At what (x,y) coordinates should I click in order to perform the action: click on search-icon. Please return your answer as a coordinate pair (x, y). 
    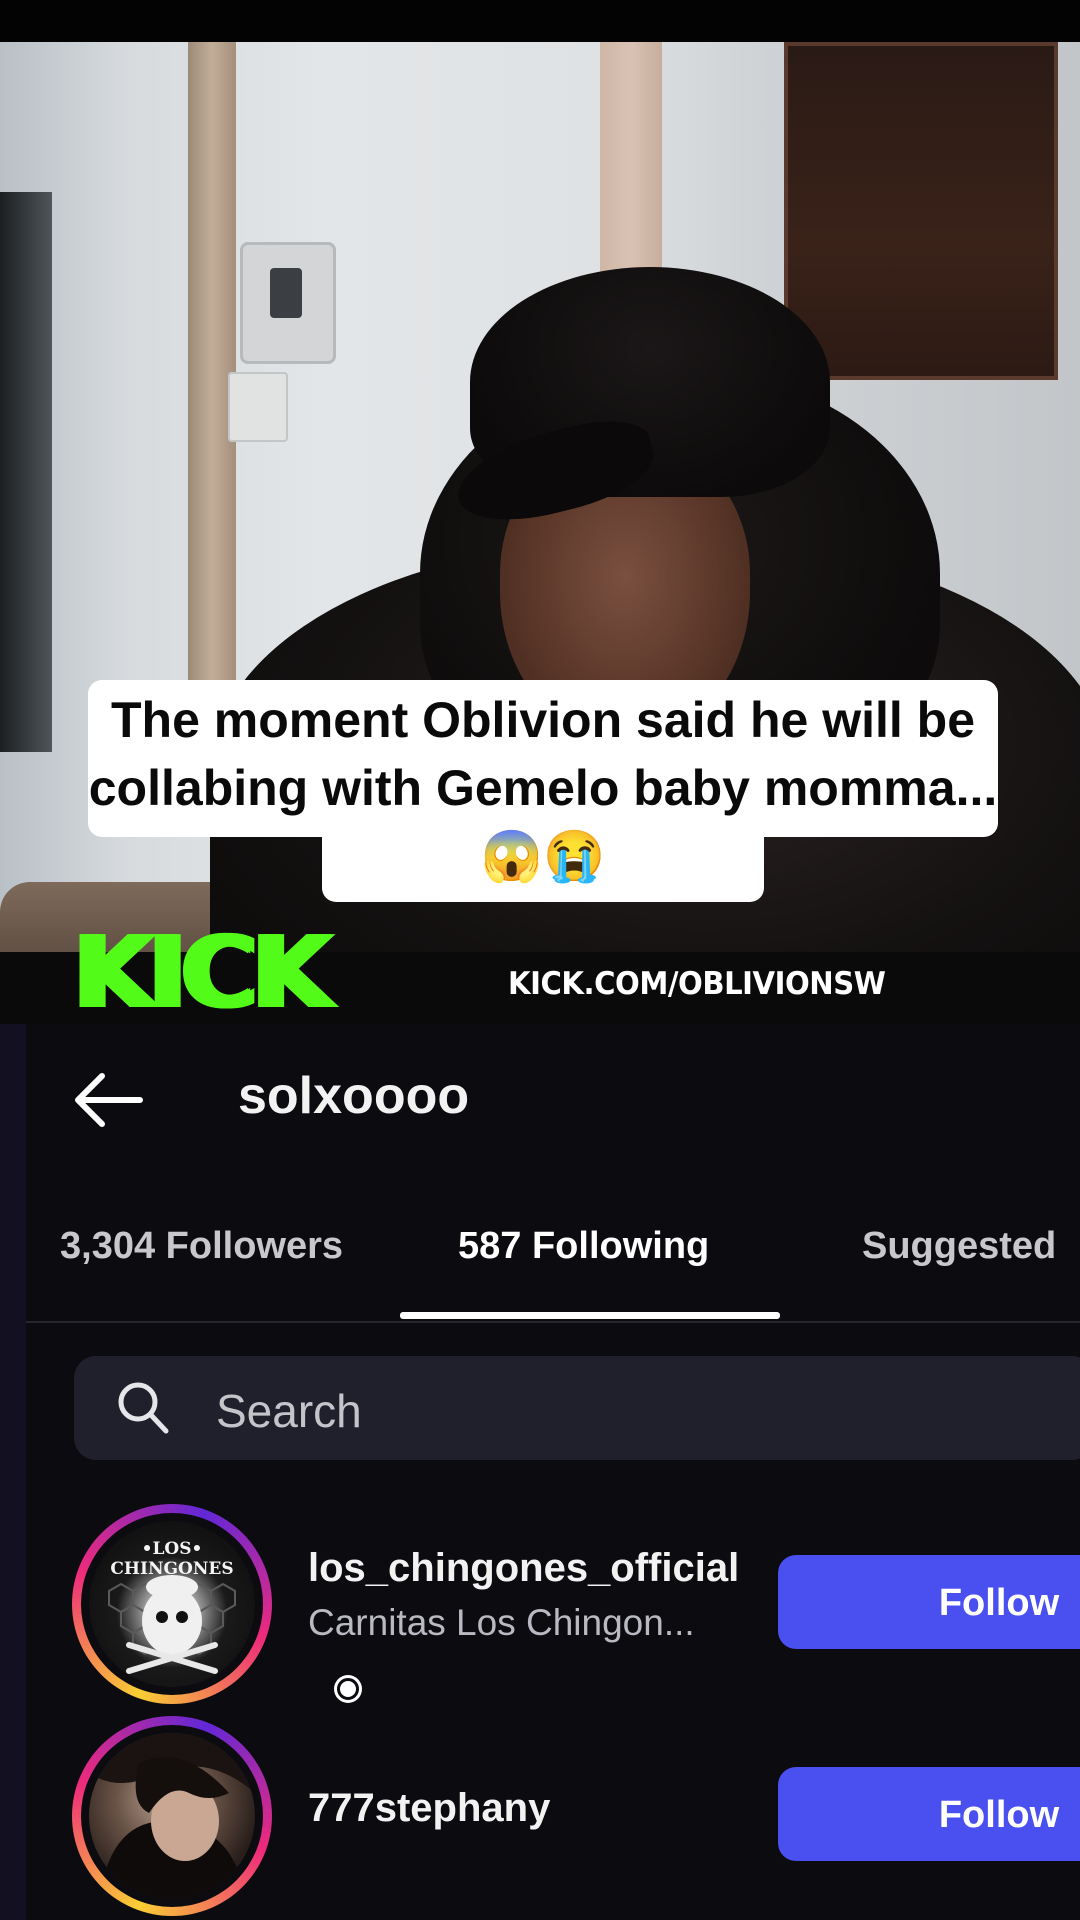
    Looking at the image, I should click on (143, 1408).